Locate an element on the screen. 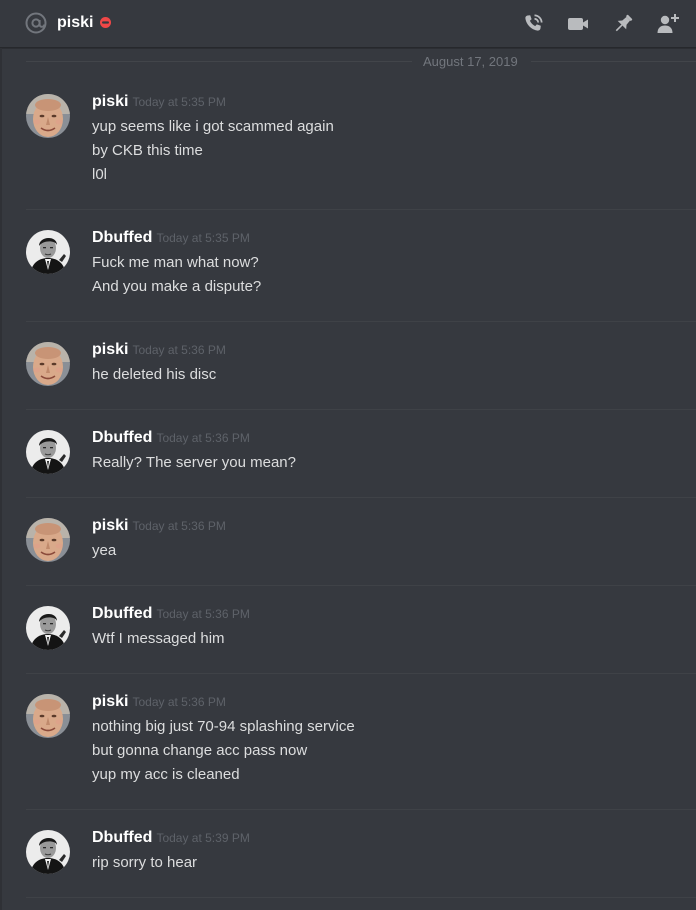 This screenshot has width=696, height=910. message-header: piski Today at 5:35 PM is located at coordinates (159, 102).